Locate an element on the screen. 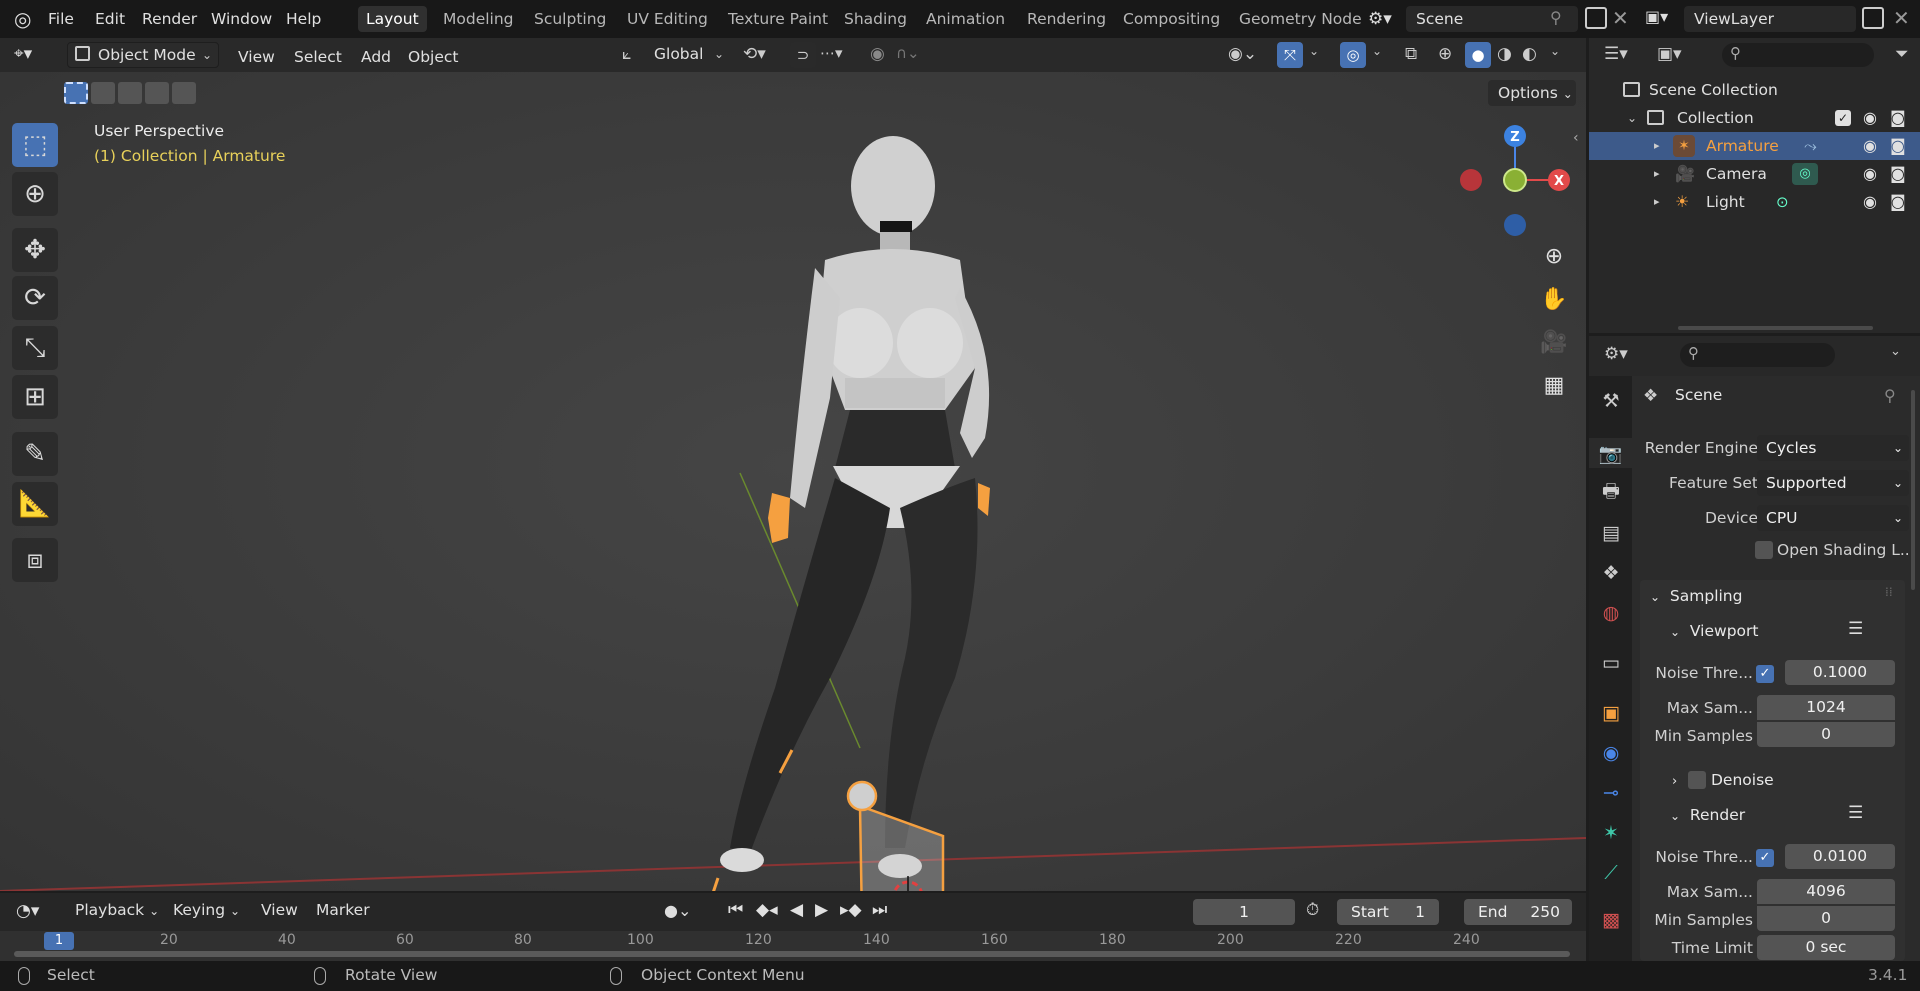 This screenshot has height=991, width=1920. scale-tool-icon: ⤡ is located at coordinates (35, 348).